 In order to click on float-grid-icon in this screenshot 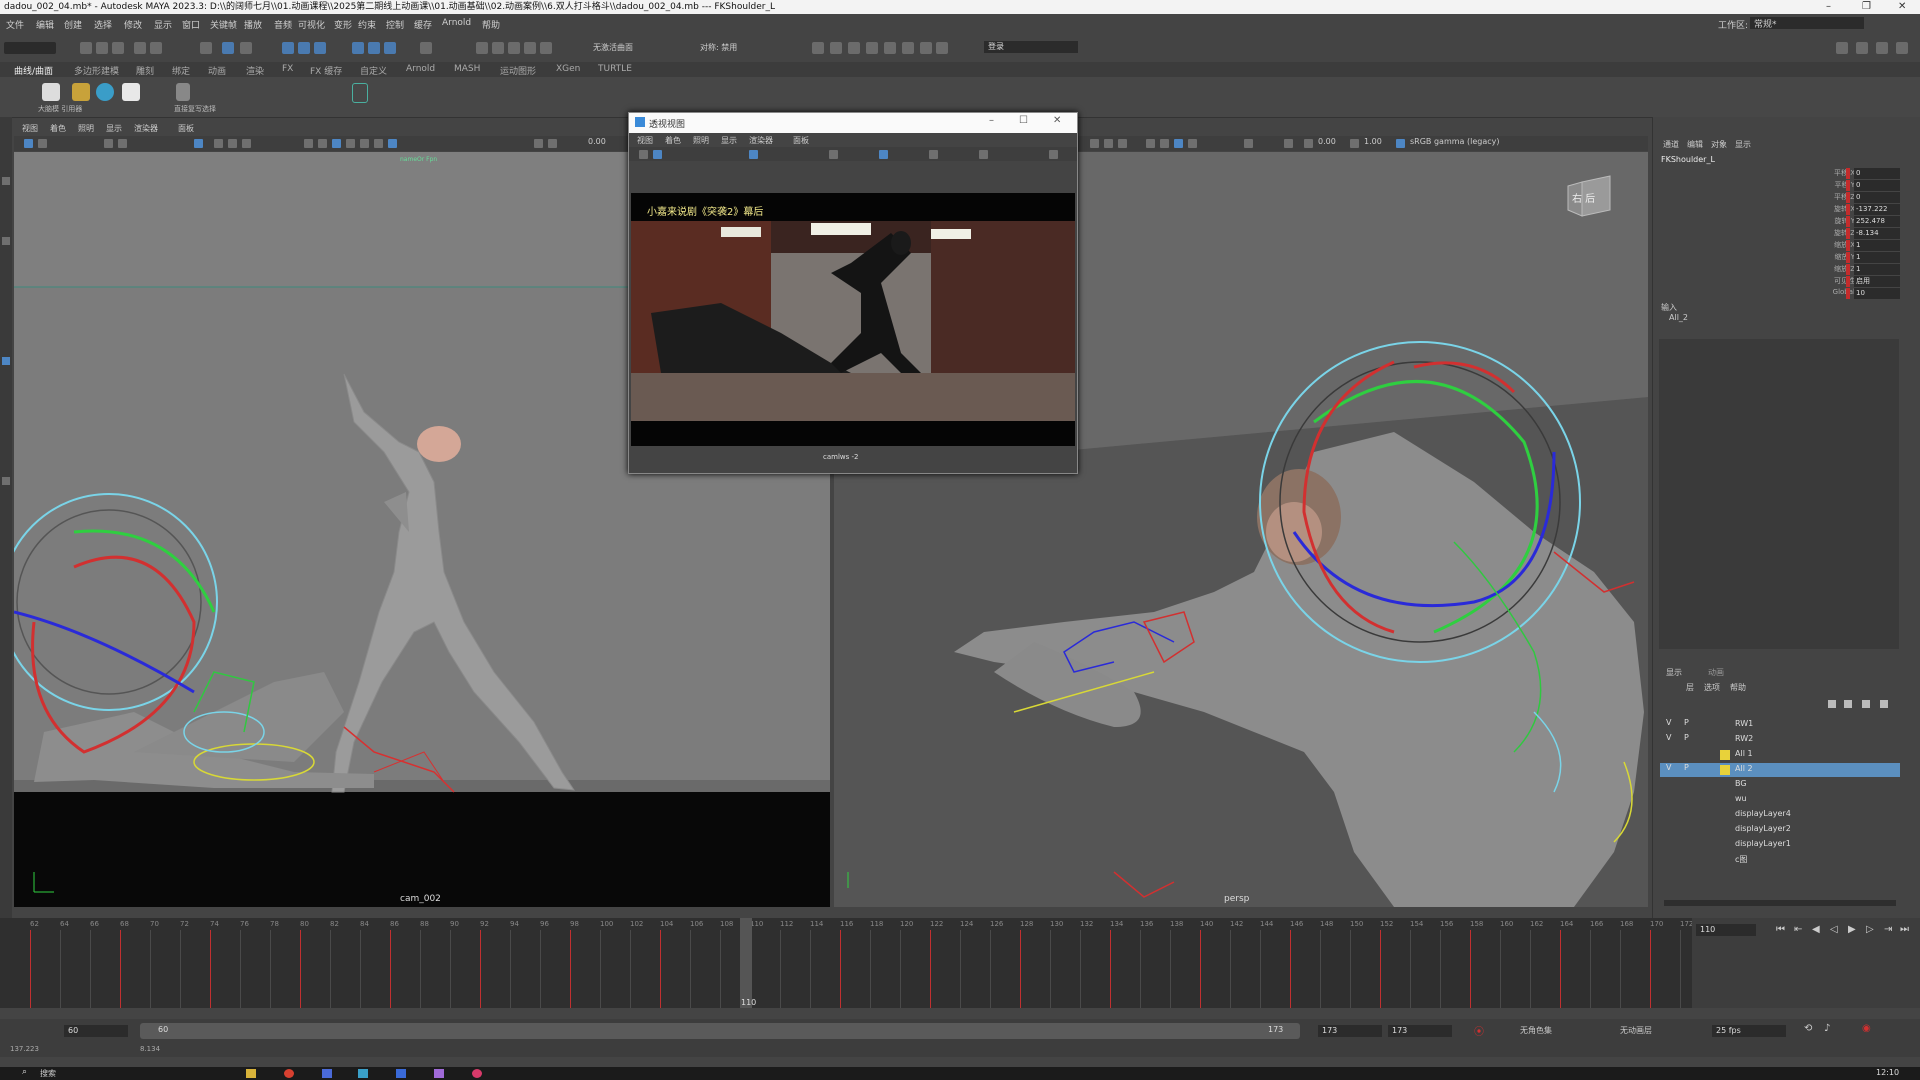, I will do `click(753, 154)`.